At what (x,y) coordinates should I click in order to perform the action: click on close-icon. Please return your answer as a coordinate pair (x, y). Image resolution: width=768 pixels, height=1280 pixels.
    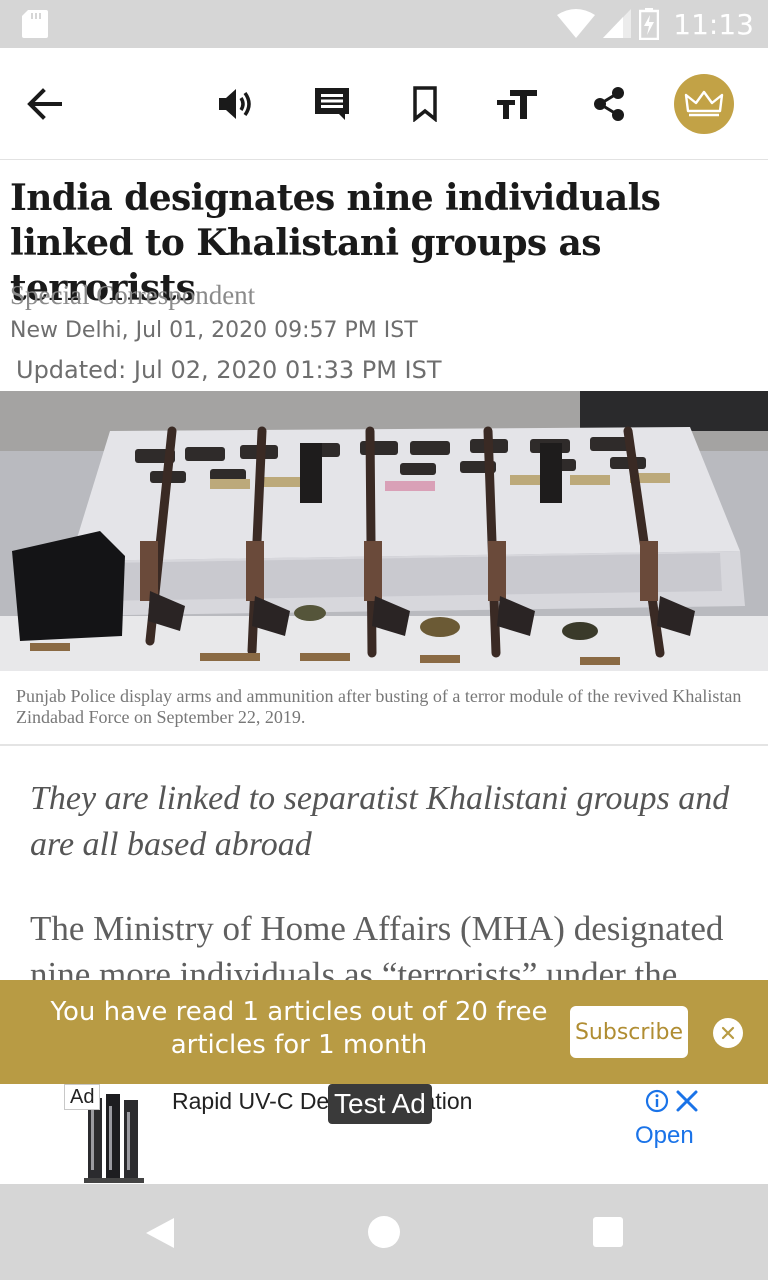
    Looking at the image, I should click on (728, 1033).